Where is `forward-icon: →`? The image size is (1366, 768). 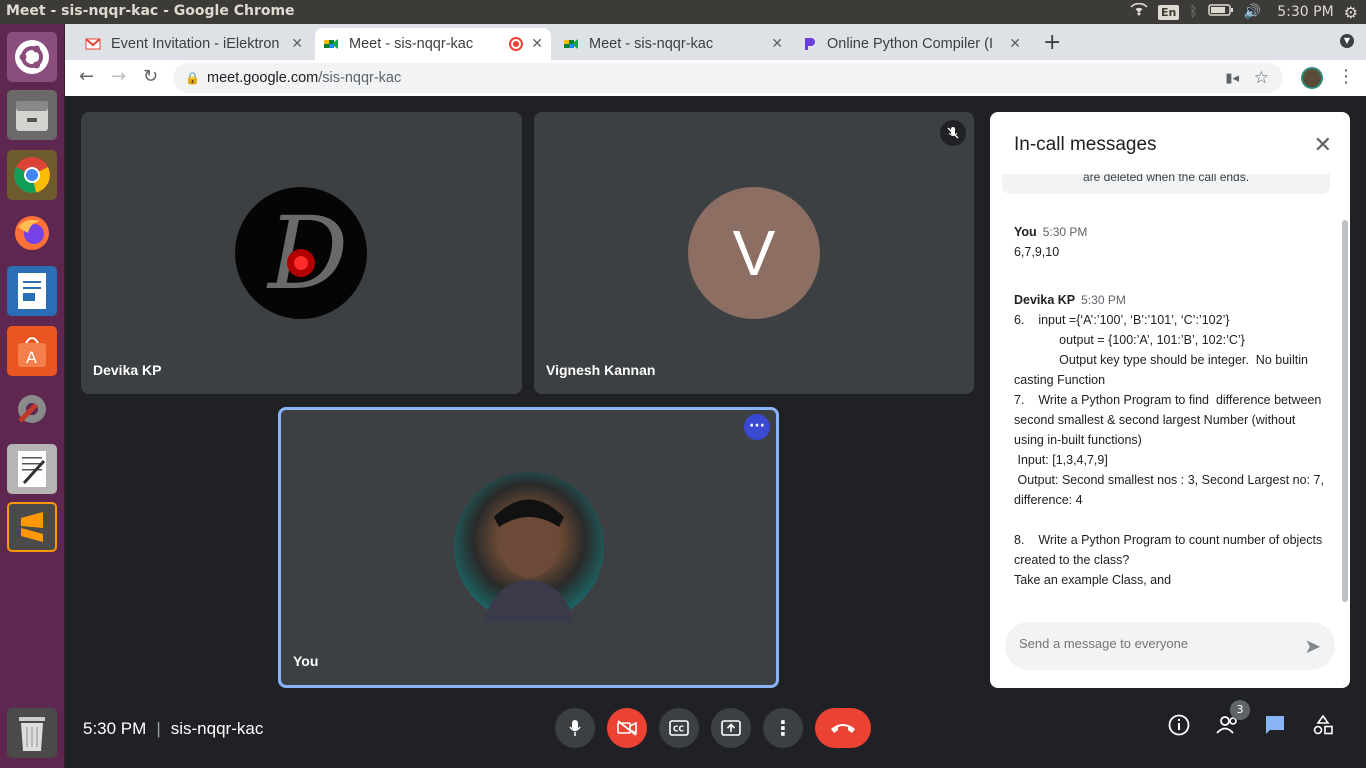 forward-icon: → is located at coordinates (118, 76).